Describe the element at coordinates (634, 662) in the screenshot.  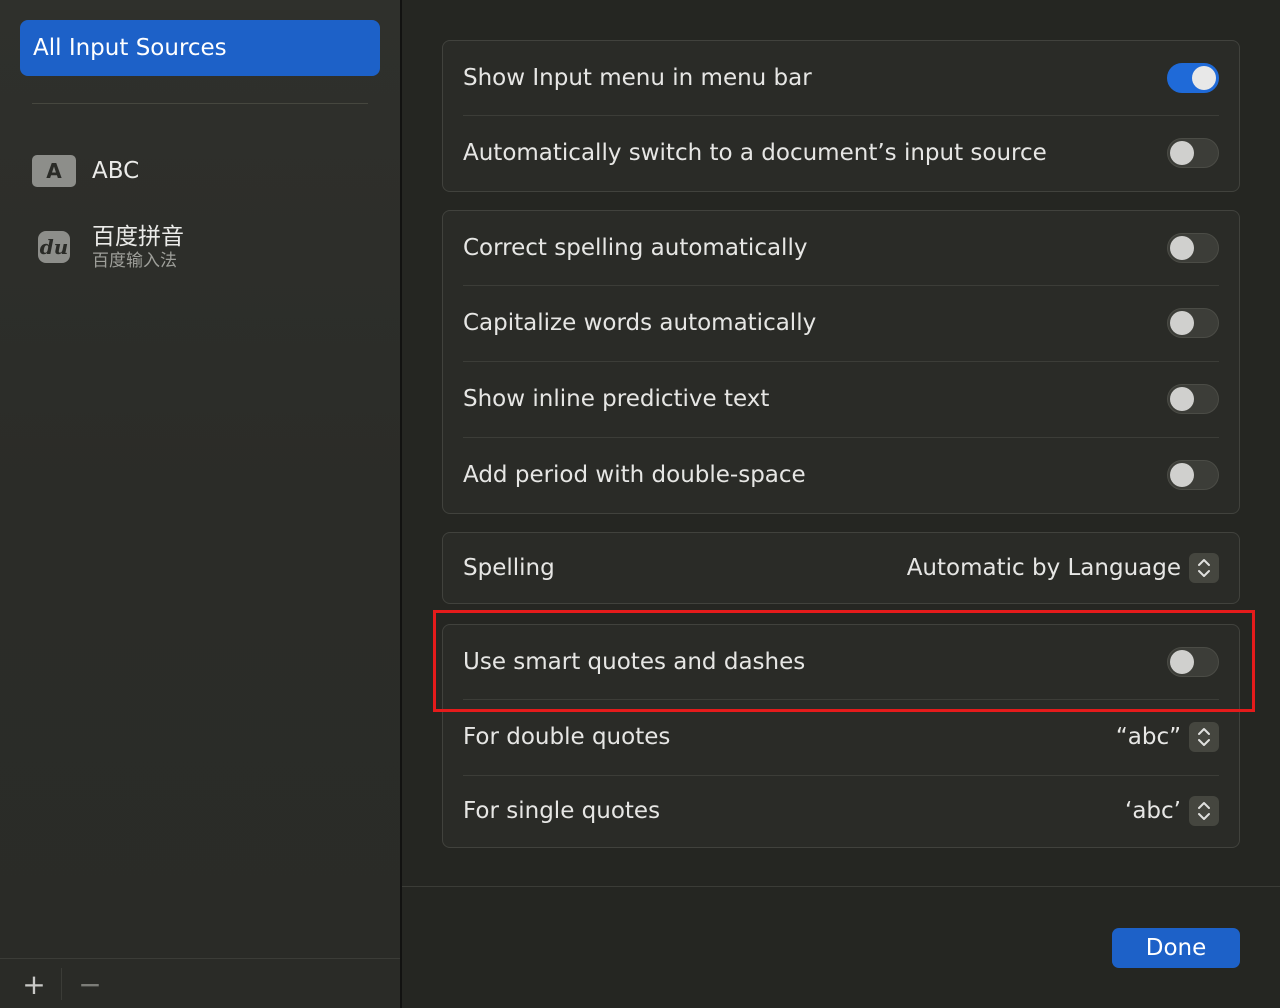
I see `setting-label: Use smart quotes and dashes` at that location.